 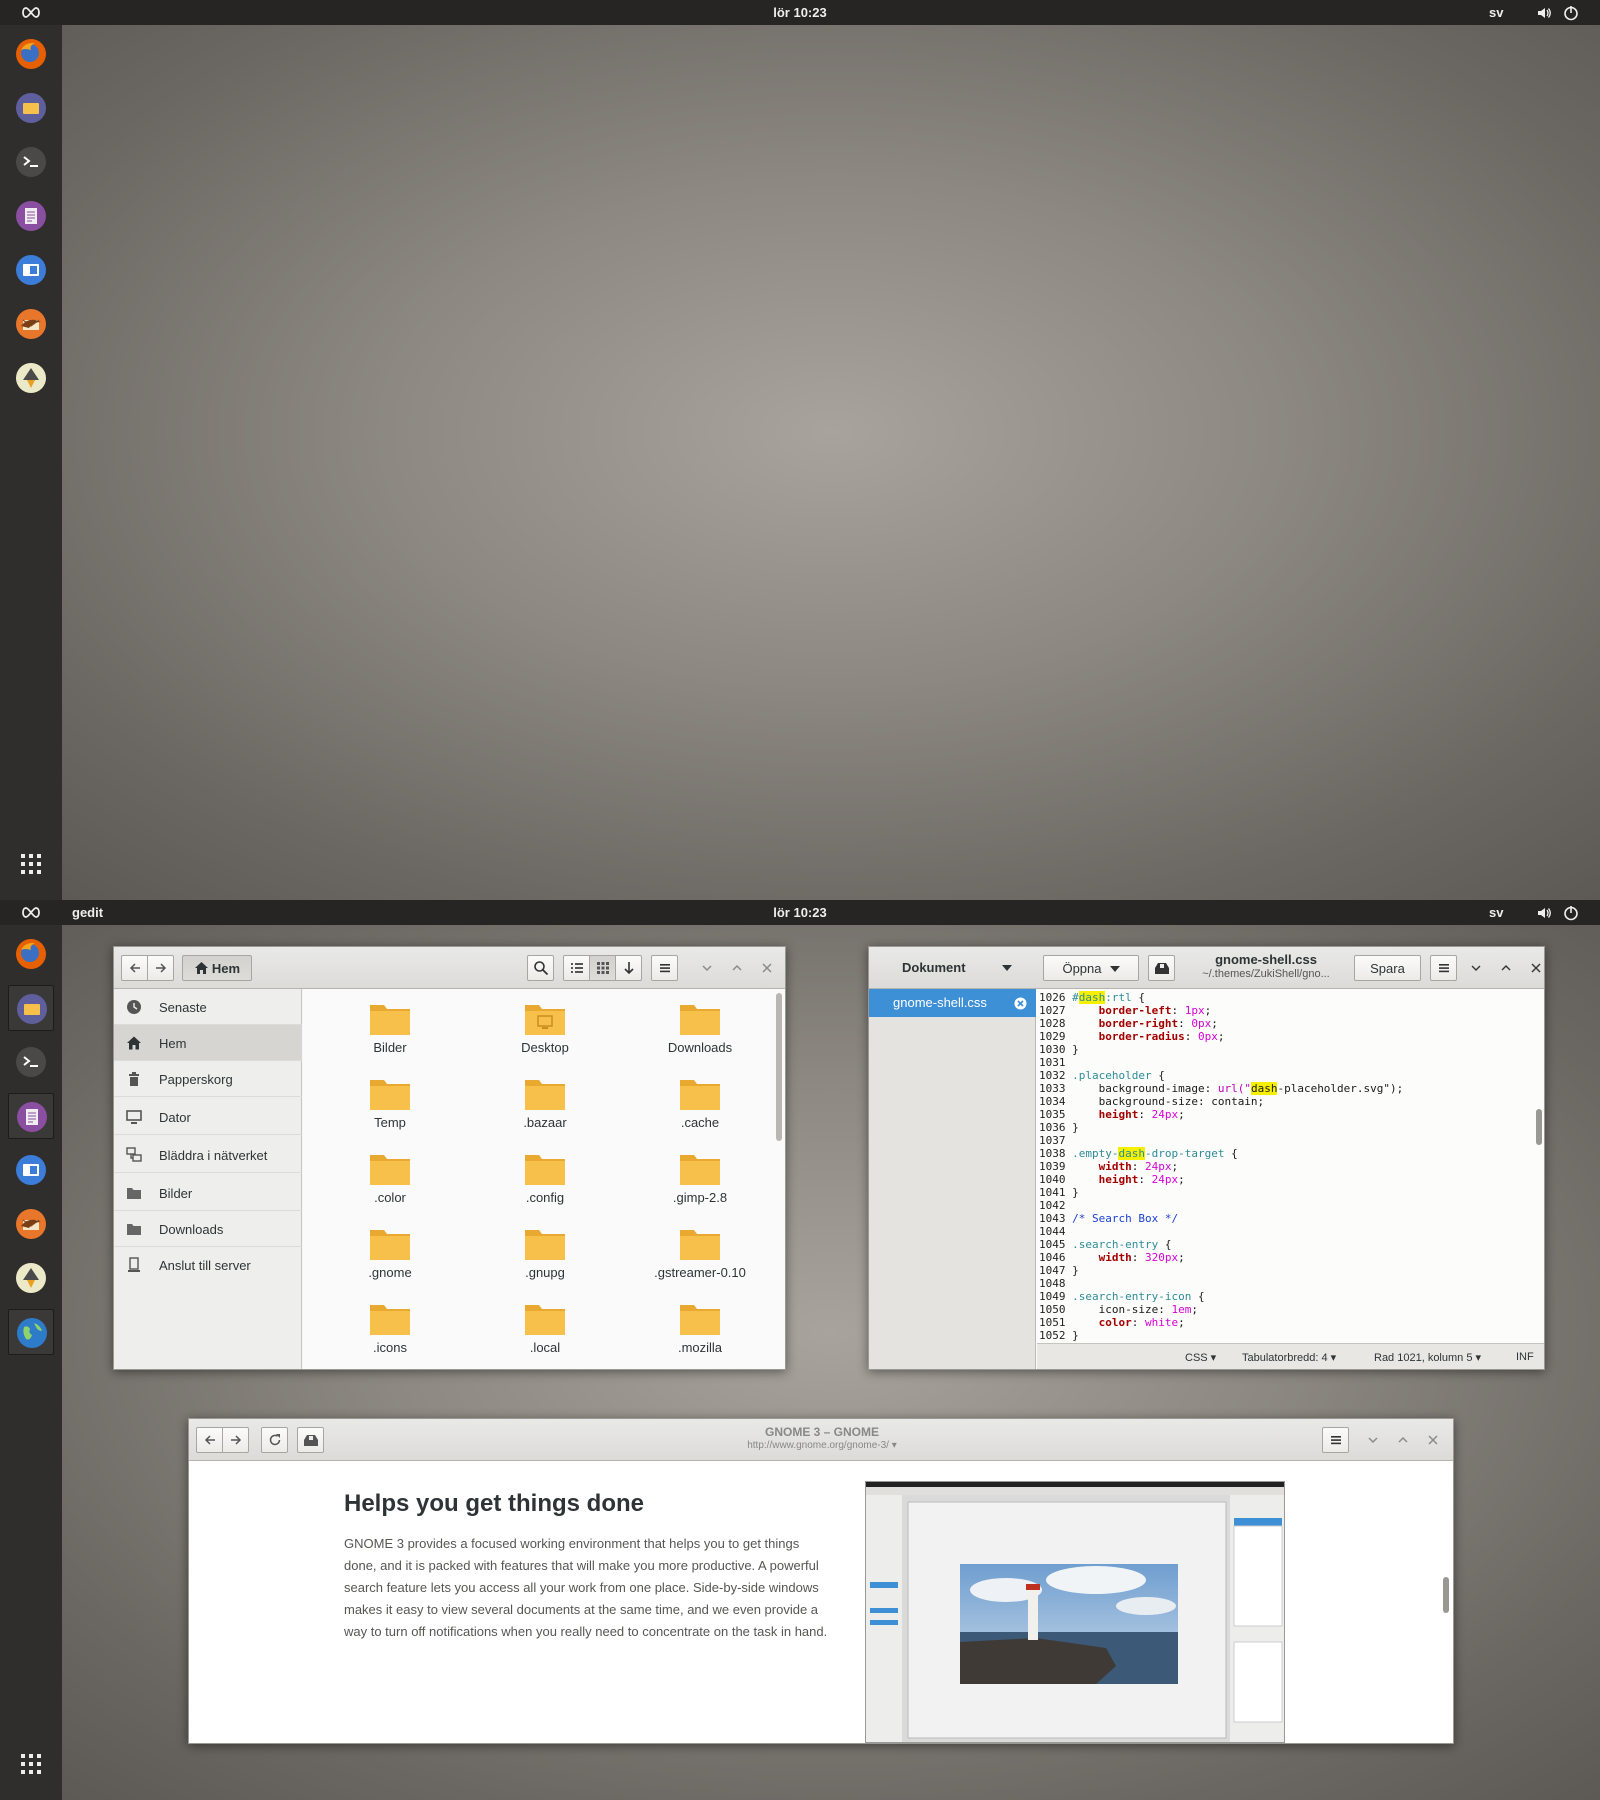 I want to click on dash-item-web-browser, so click(x=31, y=1332).